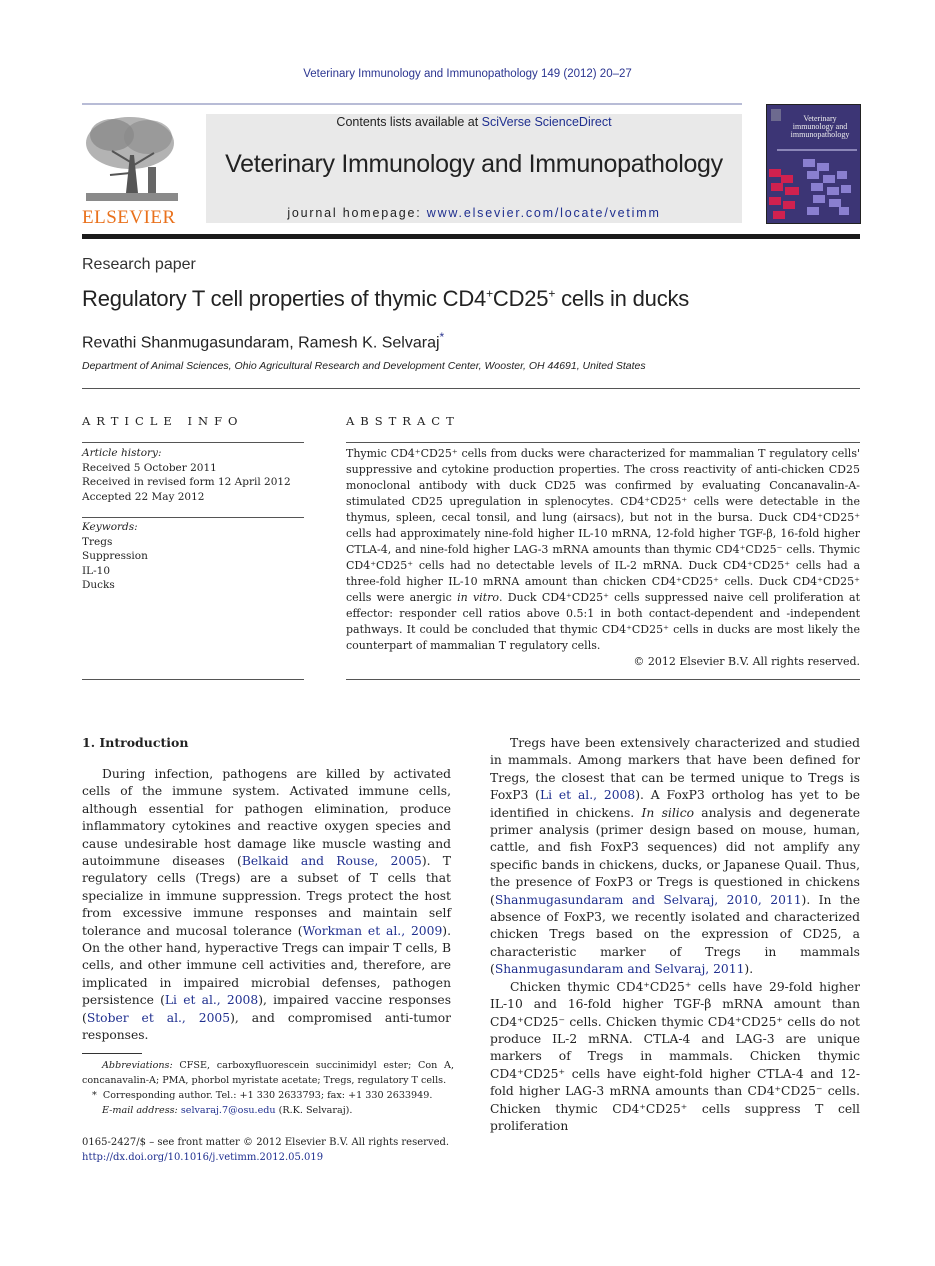  I want to click on article-info-bottom-rule, so click(193, 679).